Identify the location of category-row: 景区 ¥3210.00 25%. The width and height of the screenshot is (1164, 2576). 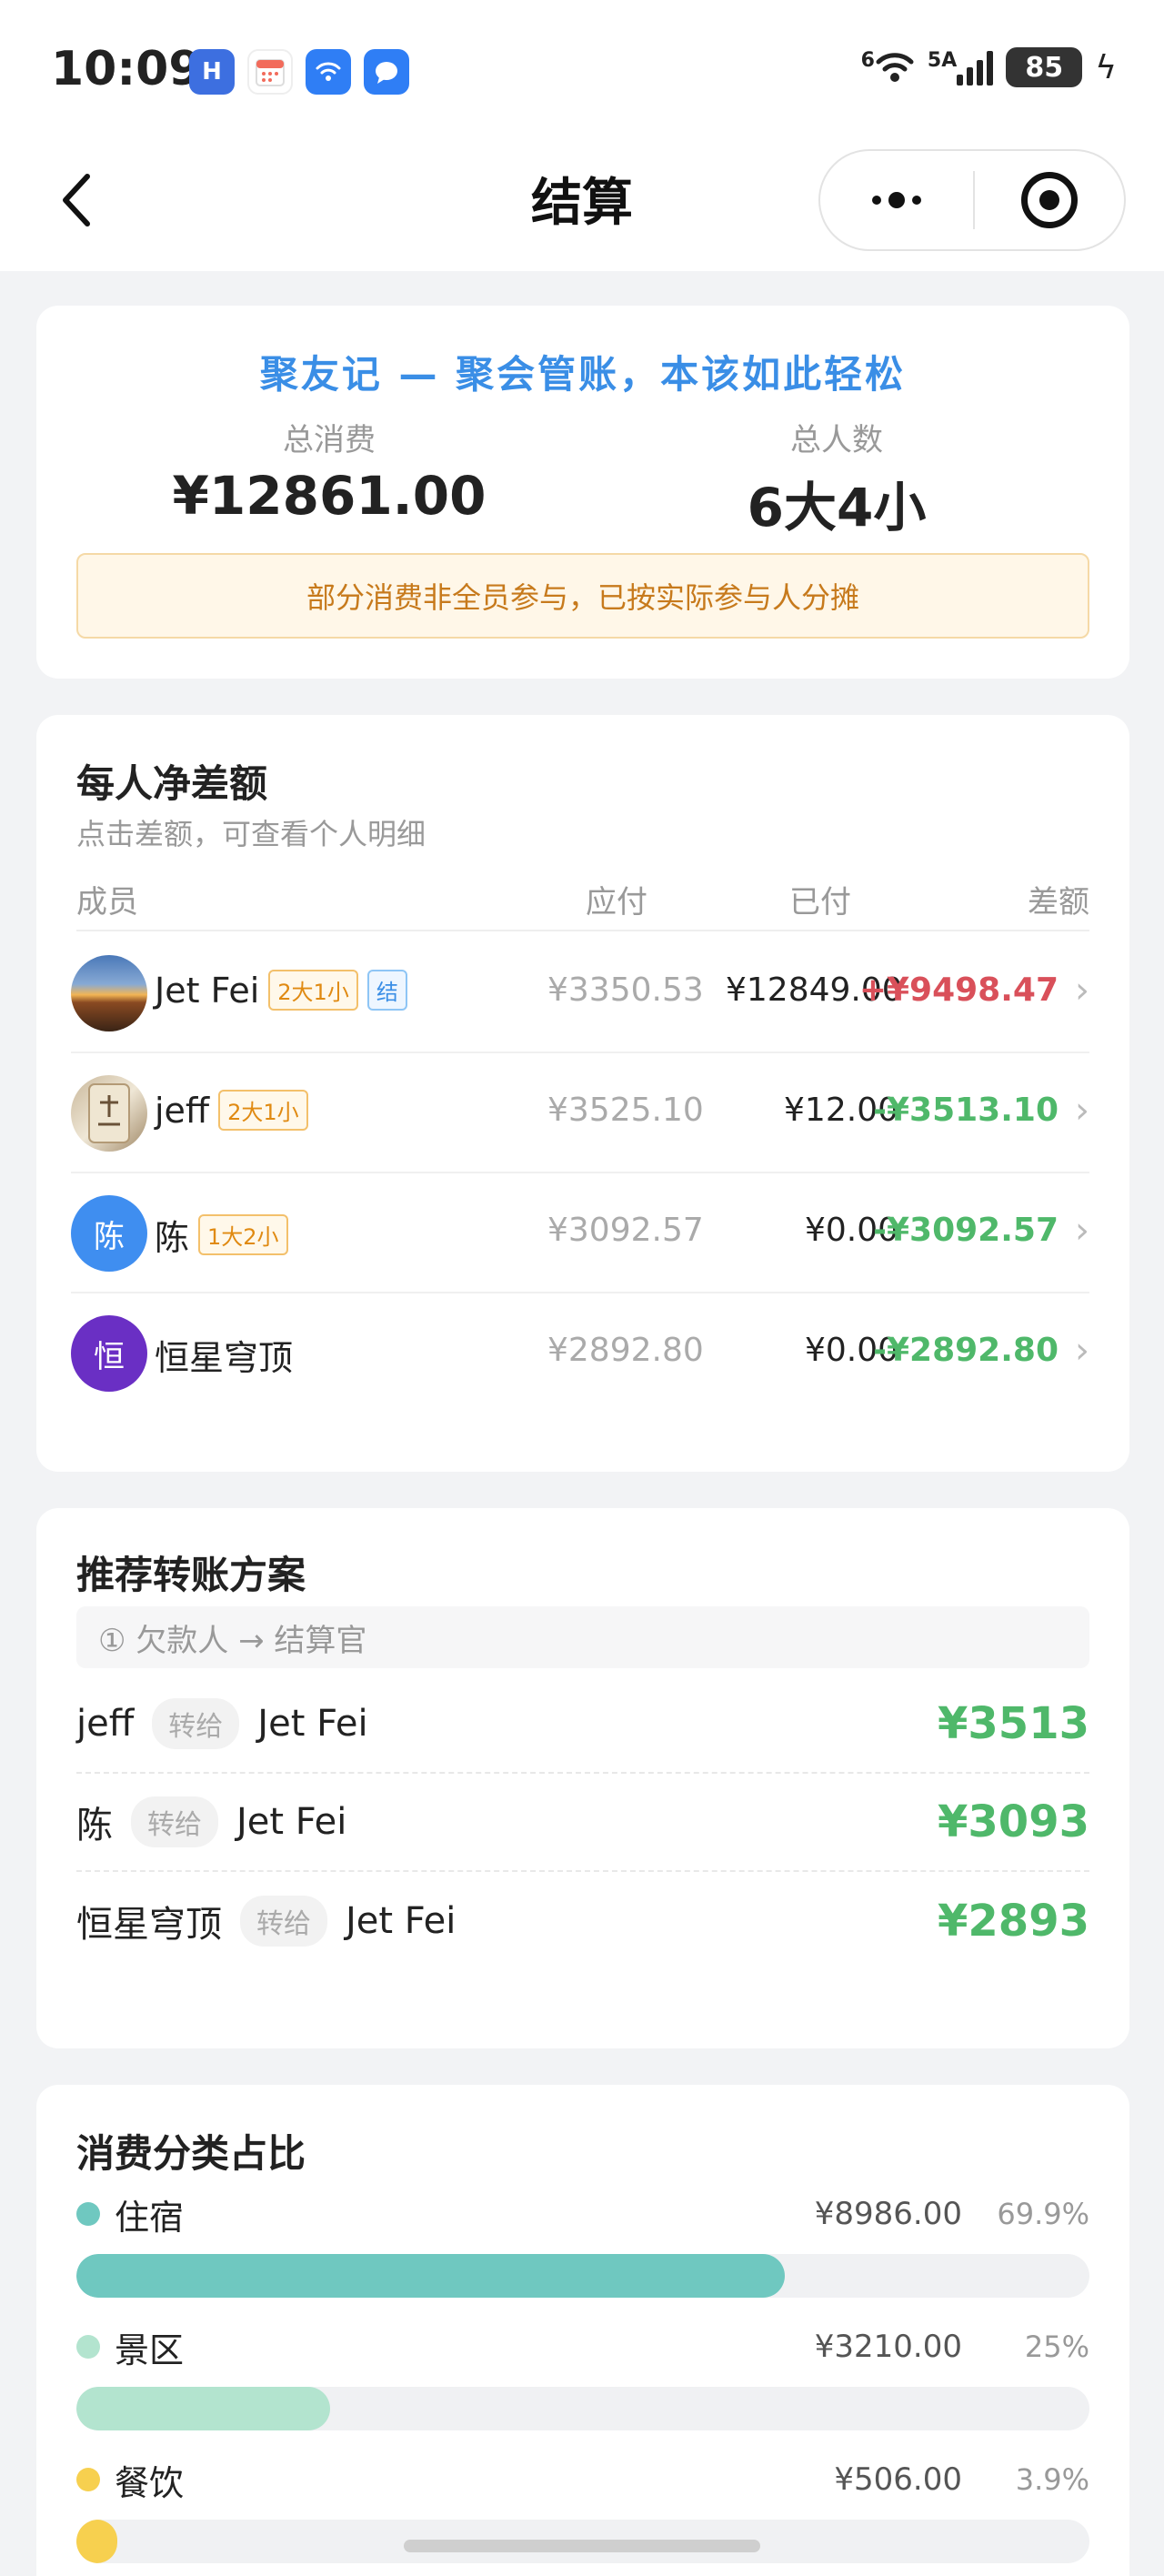
(582, 2346).